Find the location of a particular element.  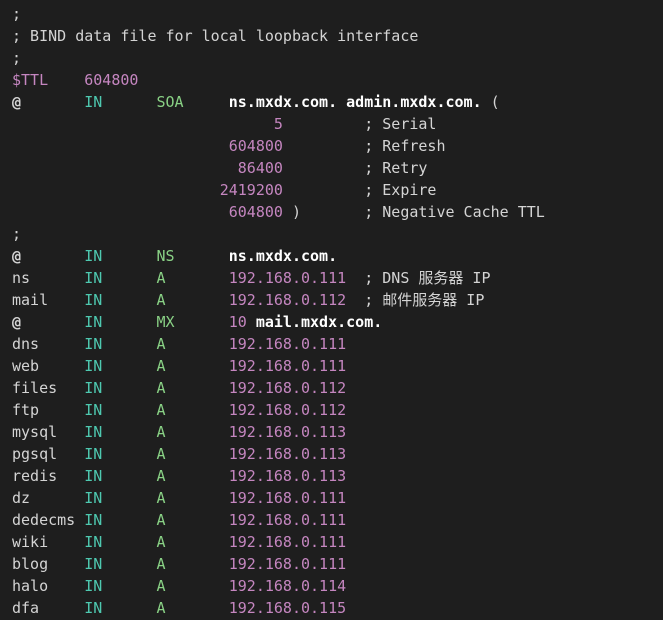

code-line: pgsql IN A 192.168.0.113 is located at coordinates (179, 454).